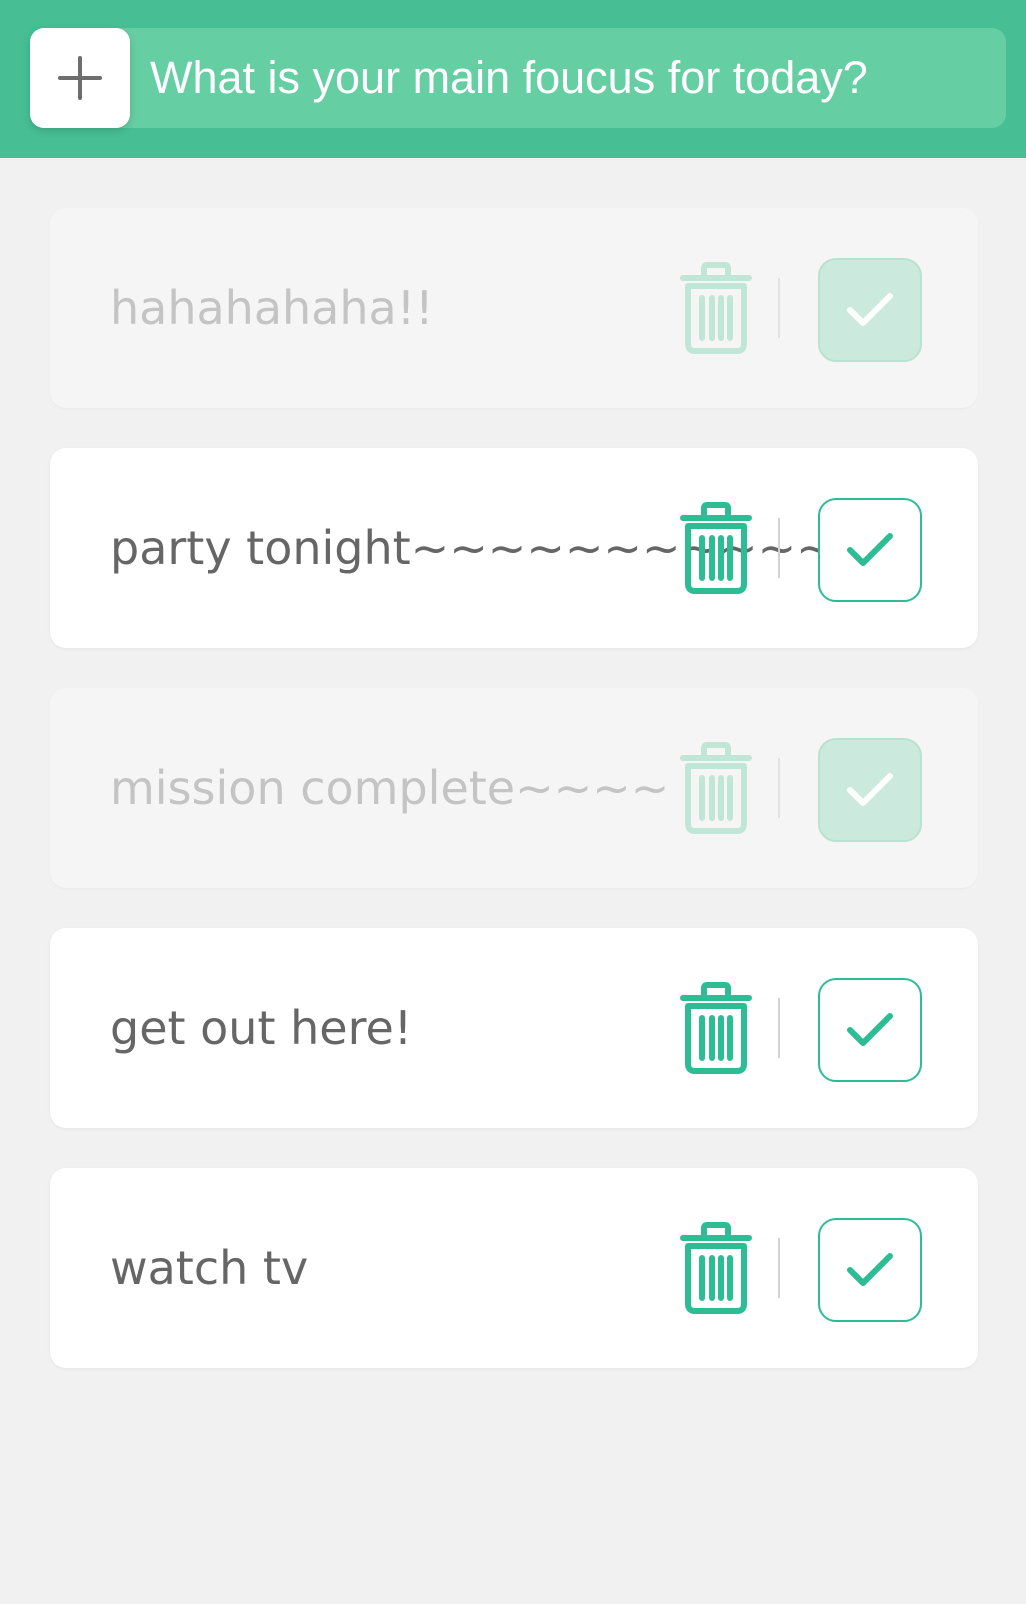 This screenshot has width=1026, height=1604. What do you see at coordinates (209, 1268) in the screenshot?
I see `todo-text: watch tv` at bounding box center [209, 1268].